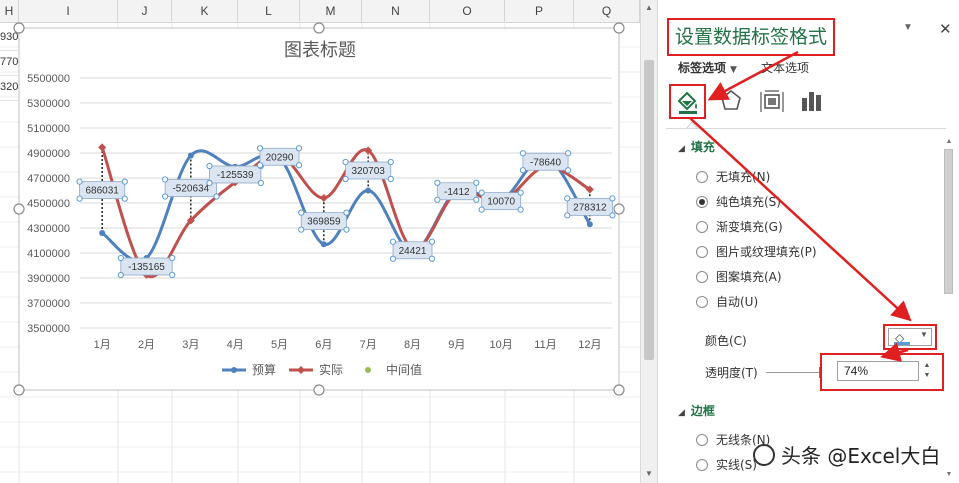  Describe the element at coordinates (649, 8) in the screenshot. I see `scroll-up-arrow: ▲` at that location.